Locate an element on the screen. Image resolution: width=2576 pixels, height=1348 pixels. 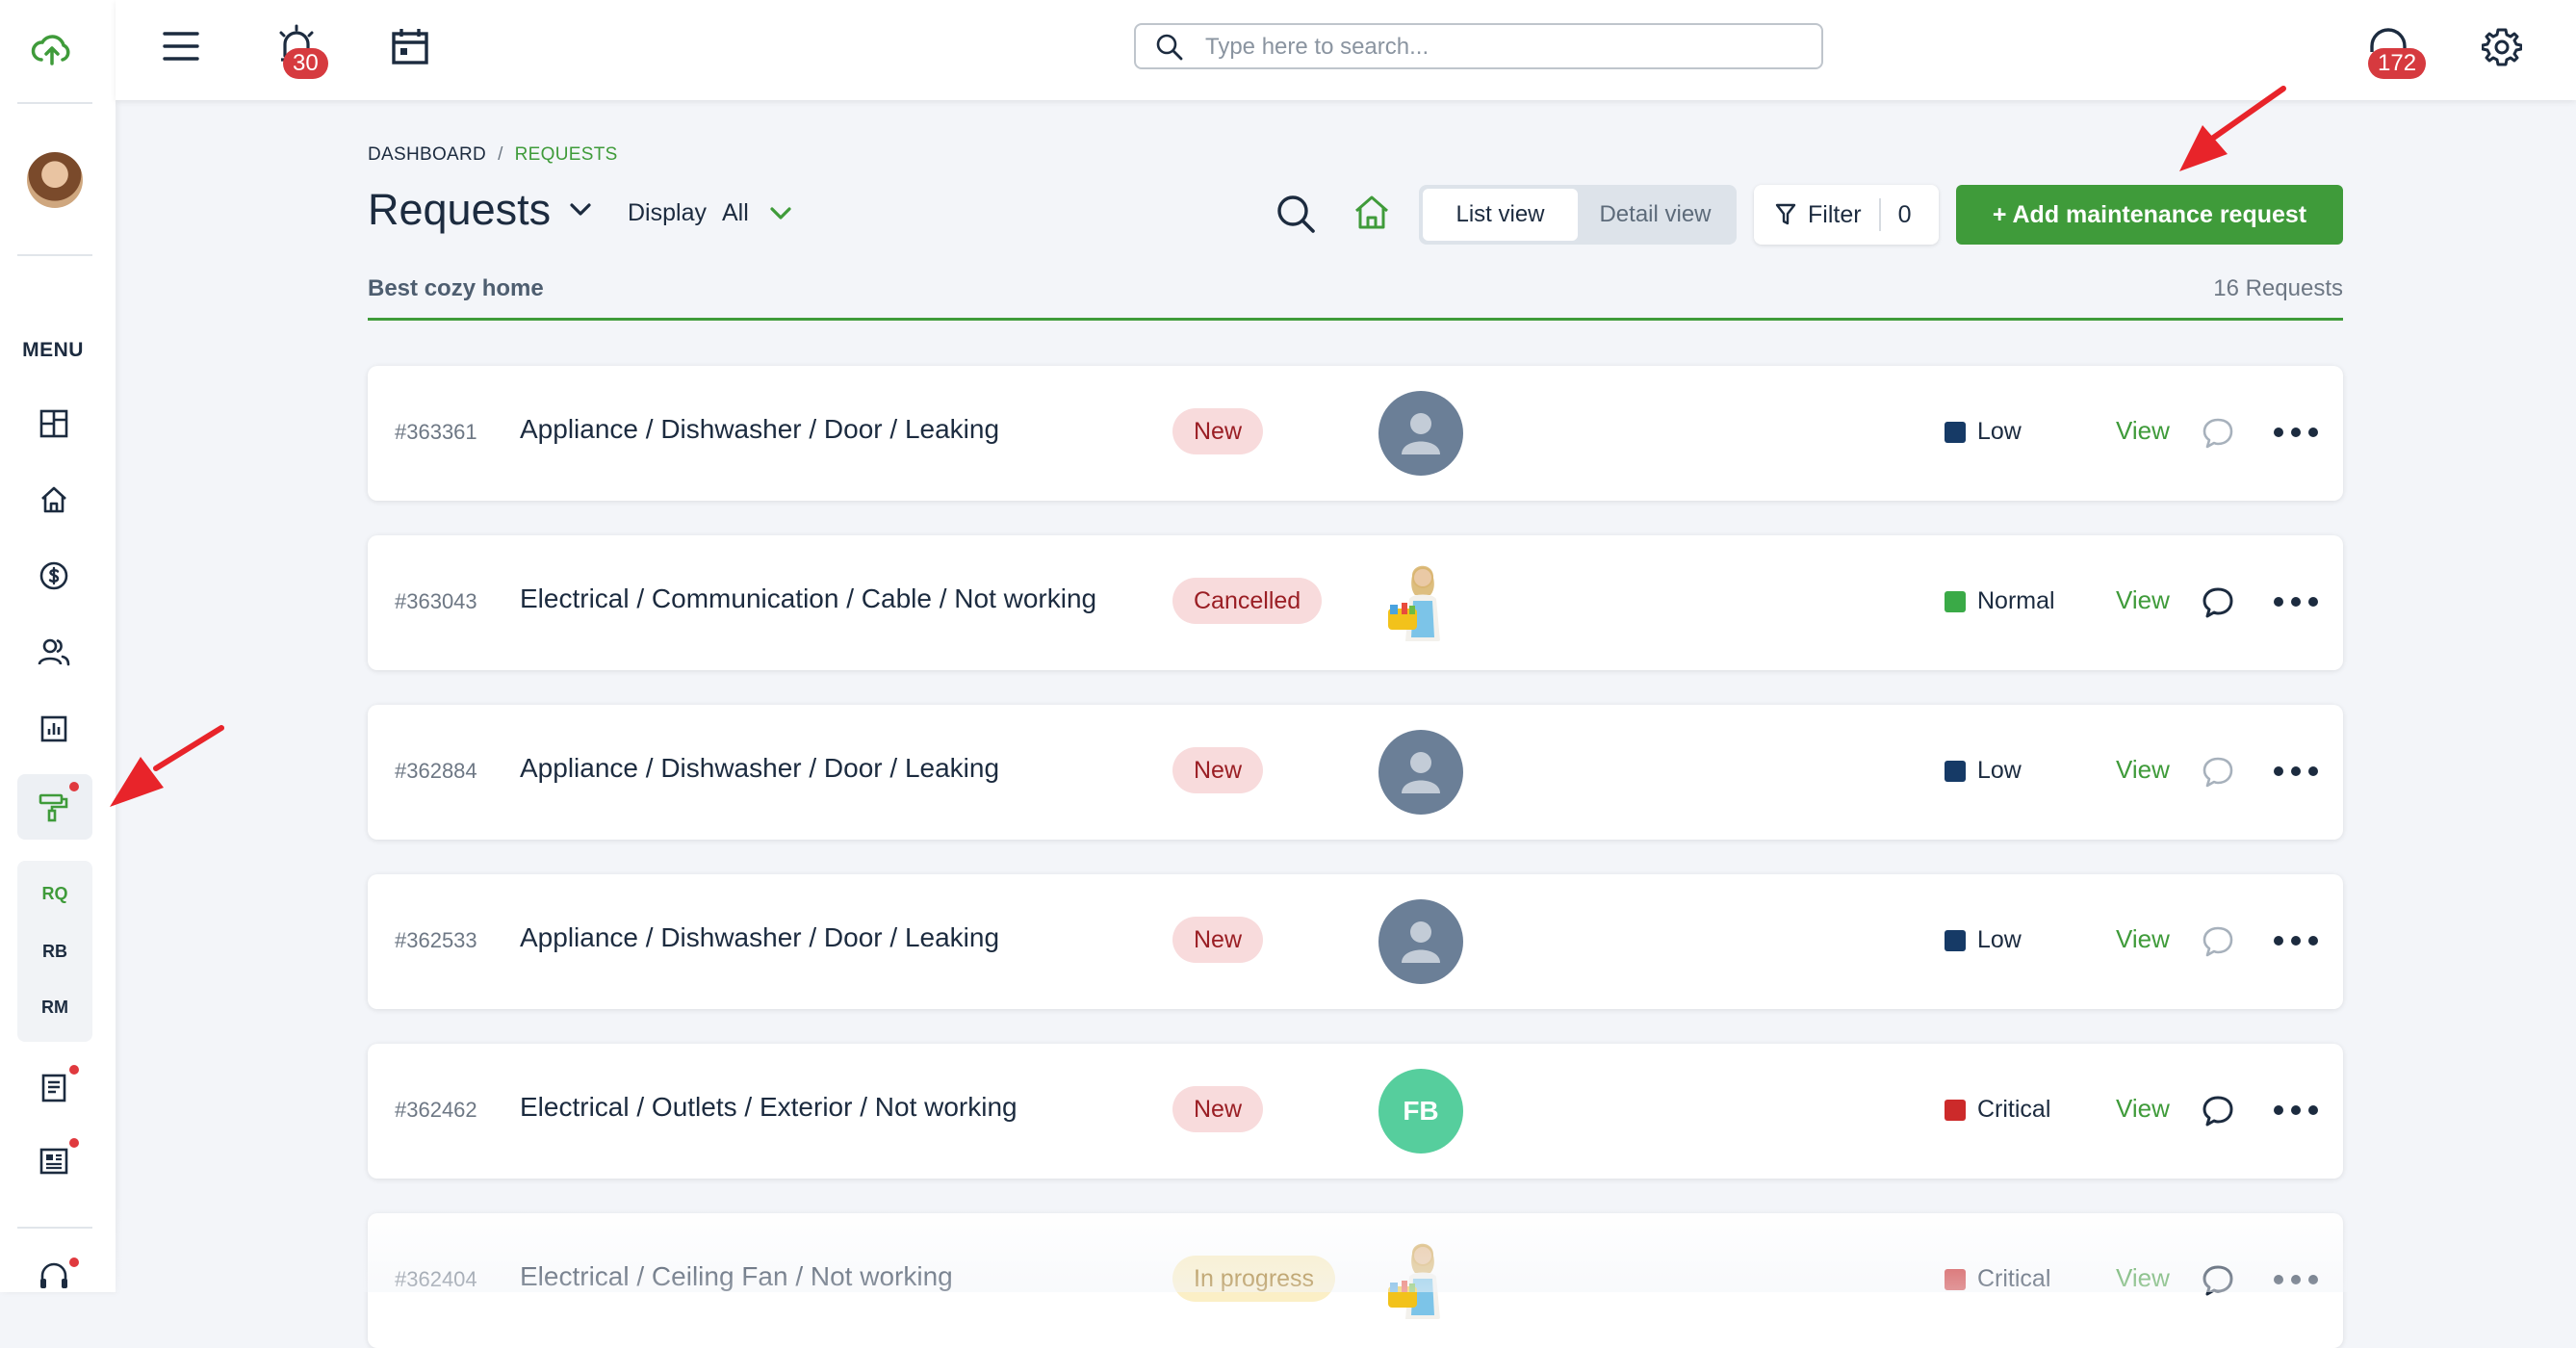
dollar-circle-icon is located at coordinates (54, 576).